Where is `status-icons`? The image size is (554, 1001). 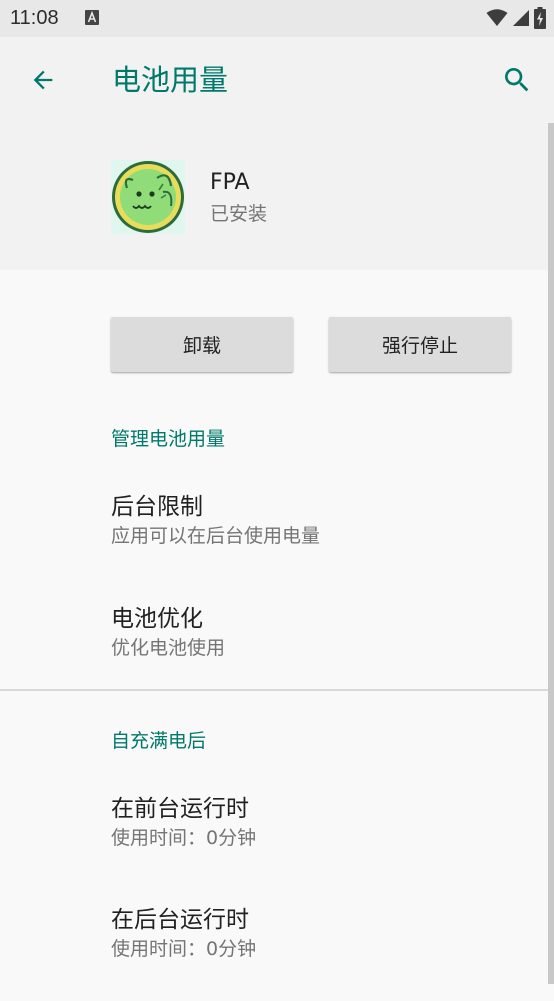
status-icons is located at coordinates (516, 18).